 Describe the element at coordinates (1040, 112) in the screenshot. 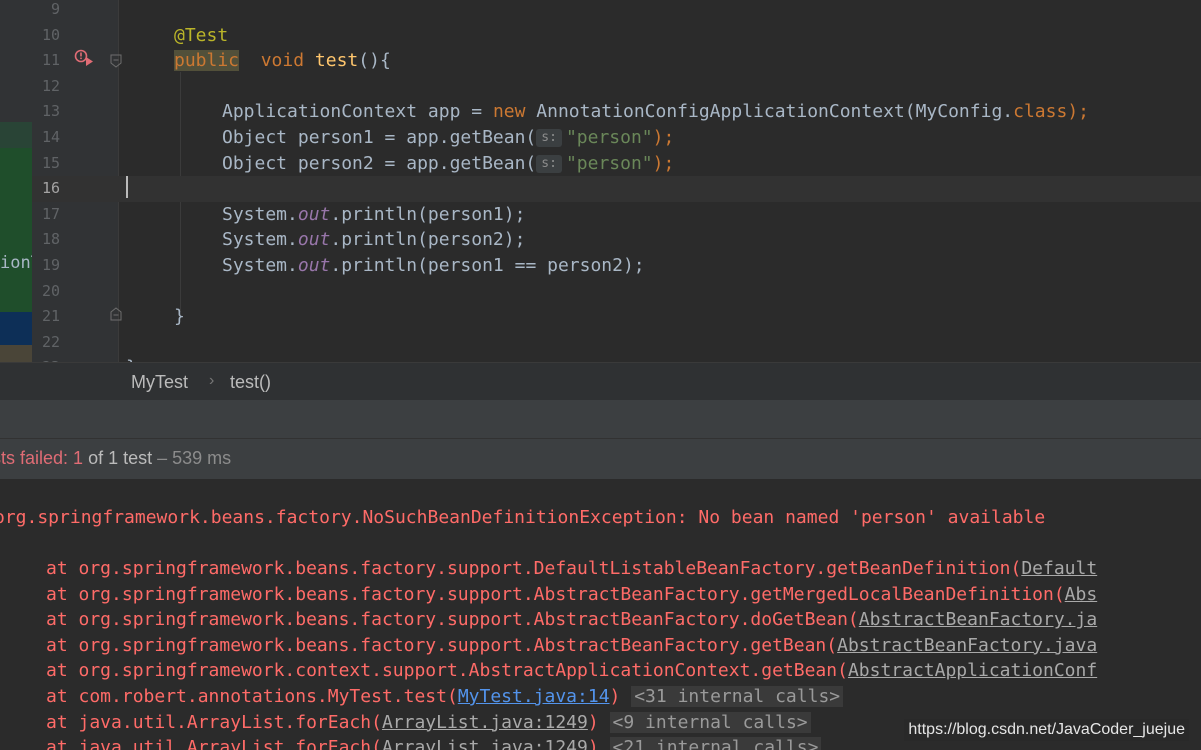

I see `keyword-class: class` at that location.